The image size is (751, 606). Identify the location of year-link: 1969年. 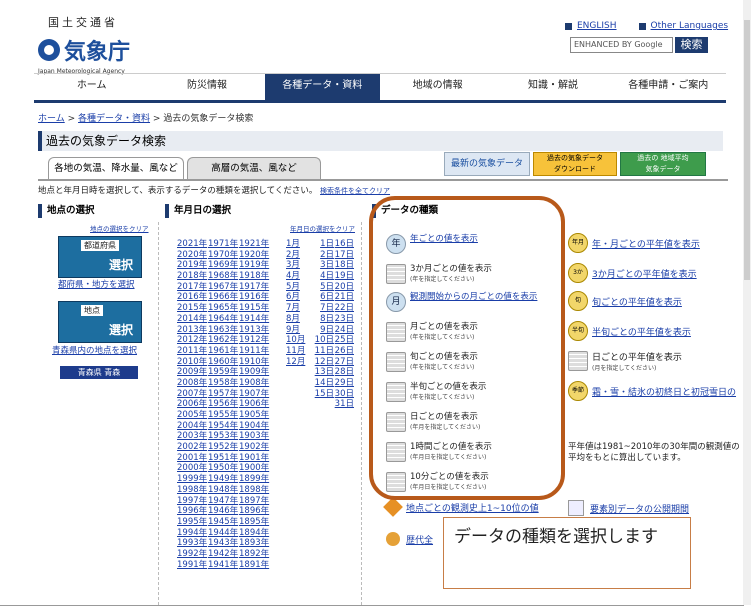
(223, 264).